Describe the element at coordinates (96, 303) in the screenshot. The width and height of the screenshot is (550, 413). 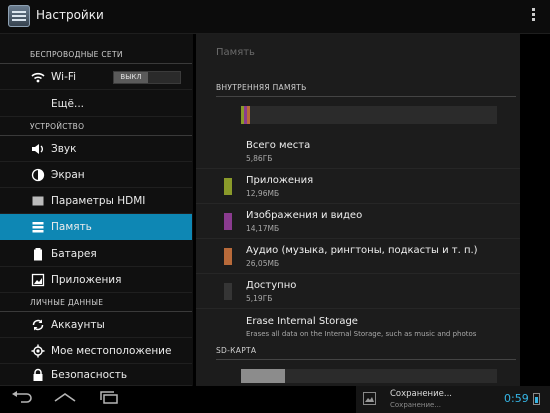
I see `category-personal: ЛИЧНЫЕ ДАННЫЕ` at that location.